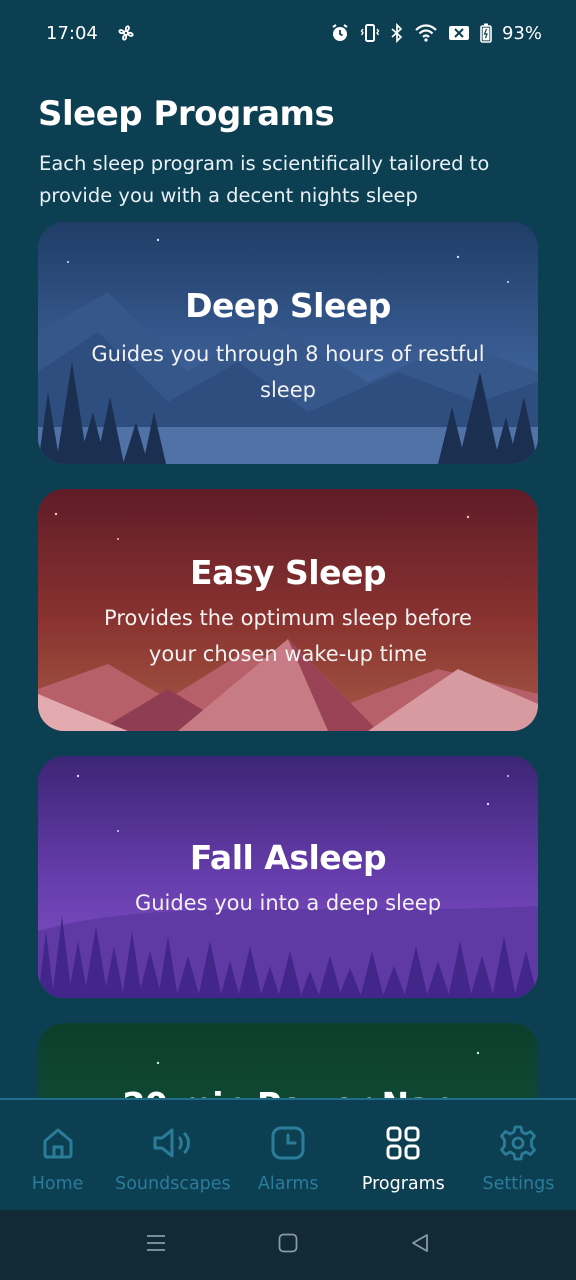 Image resolution: width=576 pixels, height=1280 pixels. Describe the element at coordinates (186, 114) in the screenshot. I see `page-title: Sleep Programs` at that location.